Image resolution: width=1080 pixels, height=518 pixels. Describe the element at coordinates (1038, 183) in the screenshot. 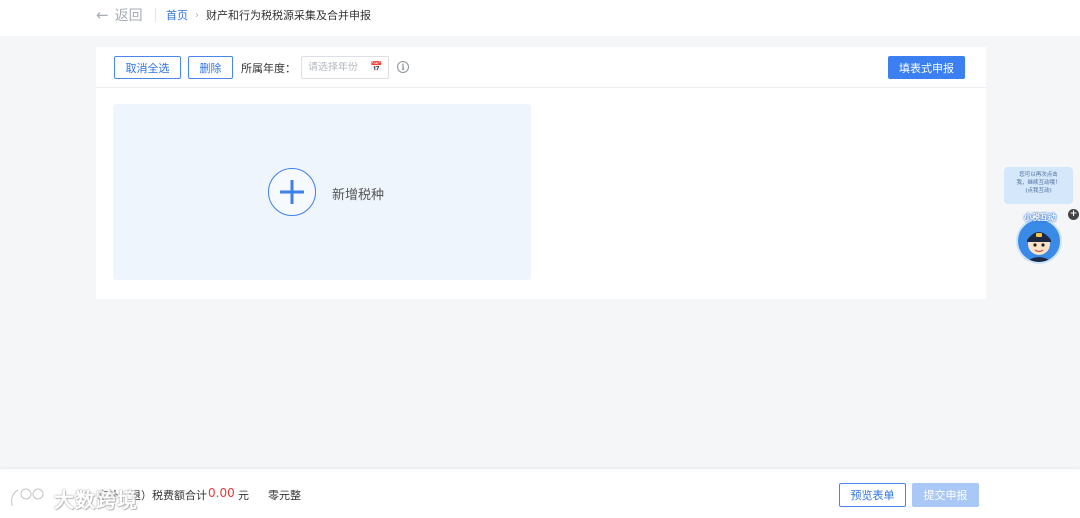

I see `assistant-bubble-line: 我，继续互动哦！` at that location.